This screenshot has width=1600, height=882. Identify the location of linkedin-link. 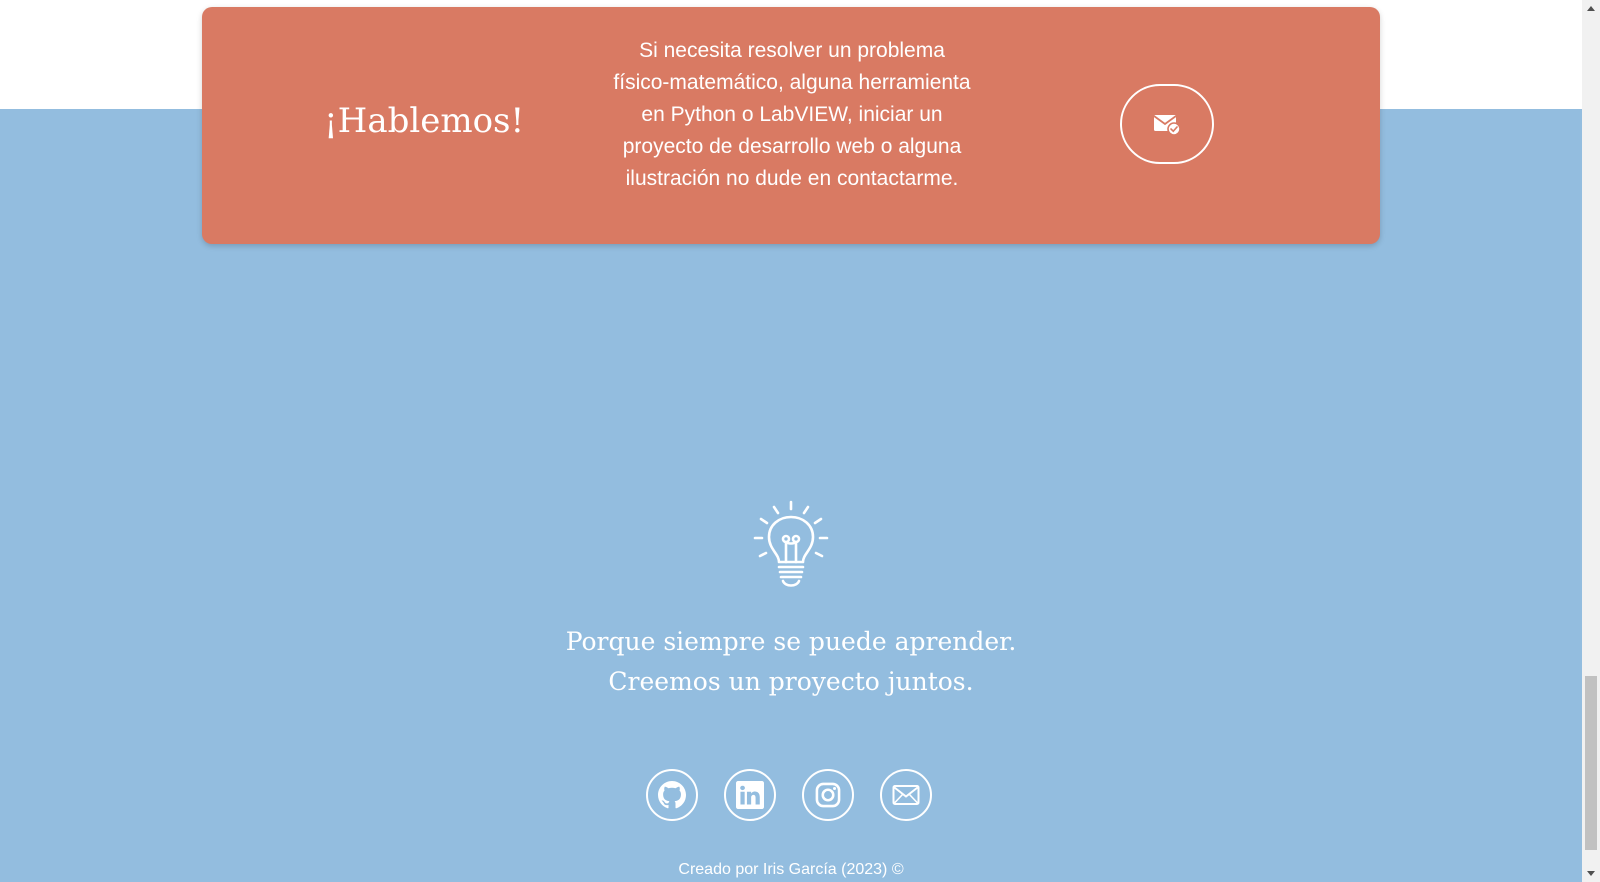
(750, 795).